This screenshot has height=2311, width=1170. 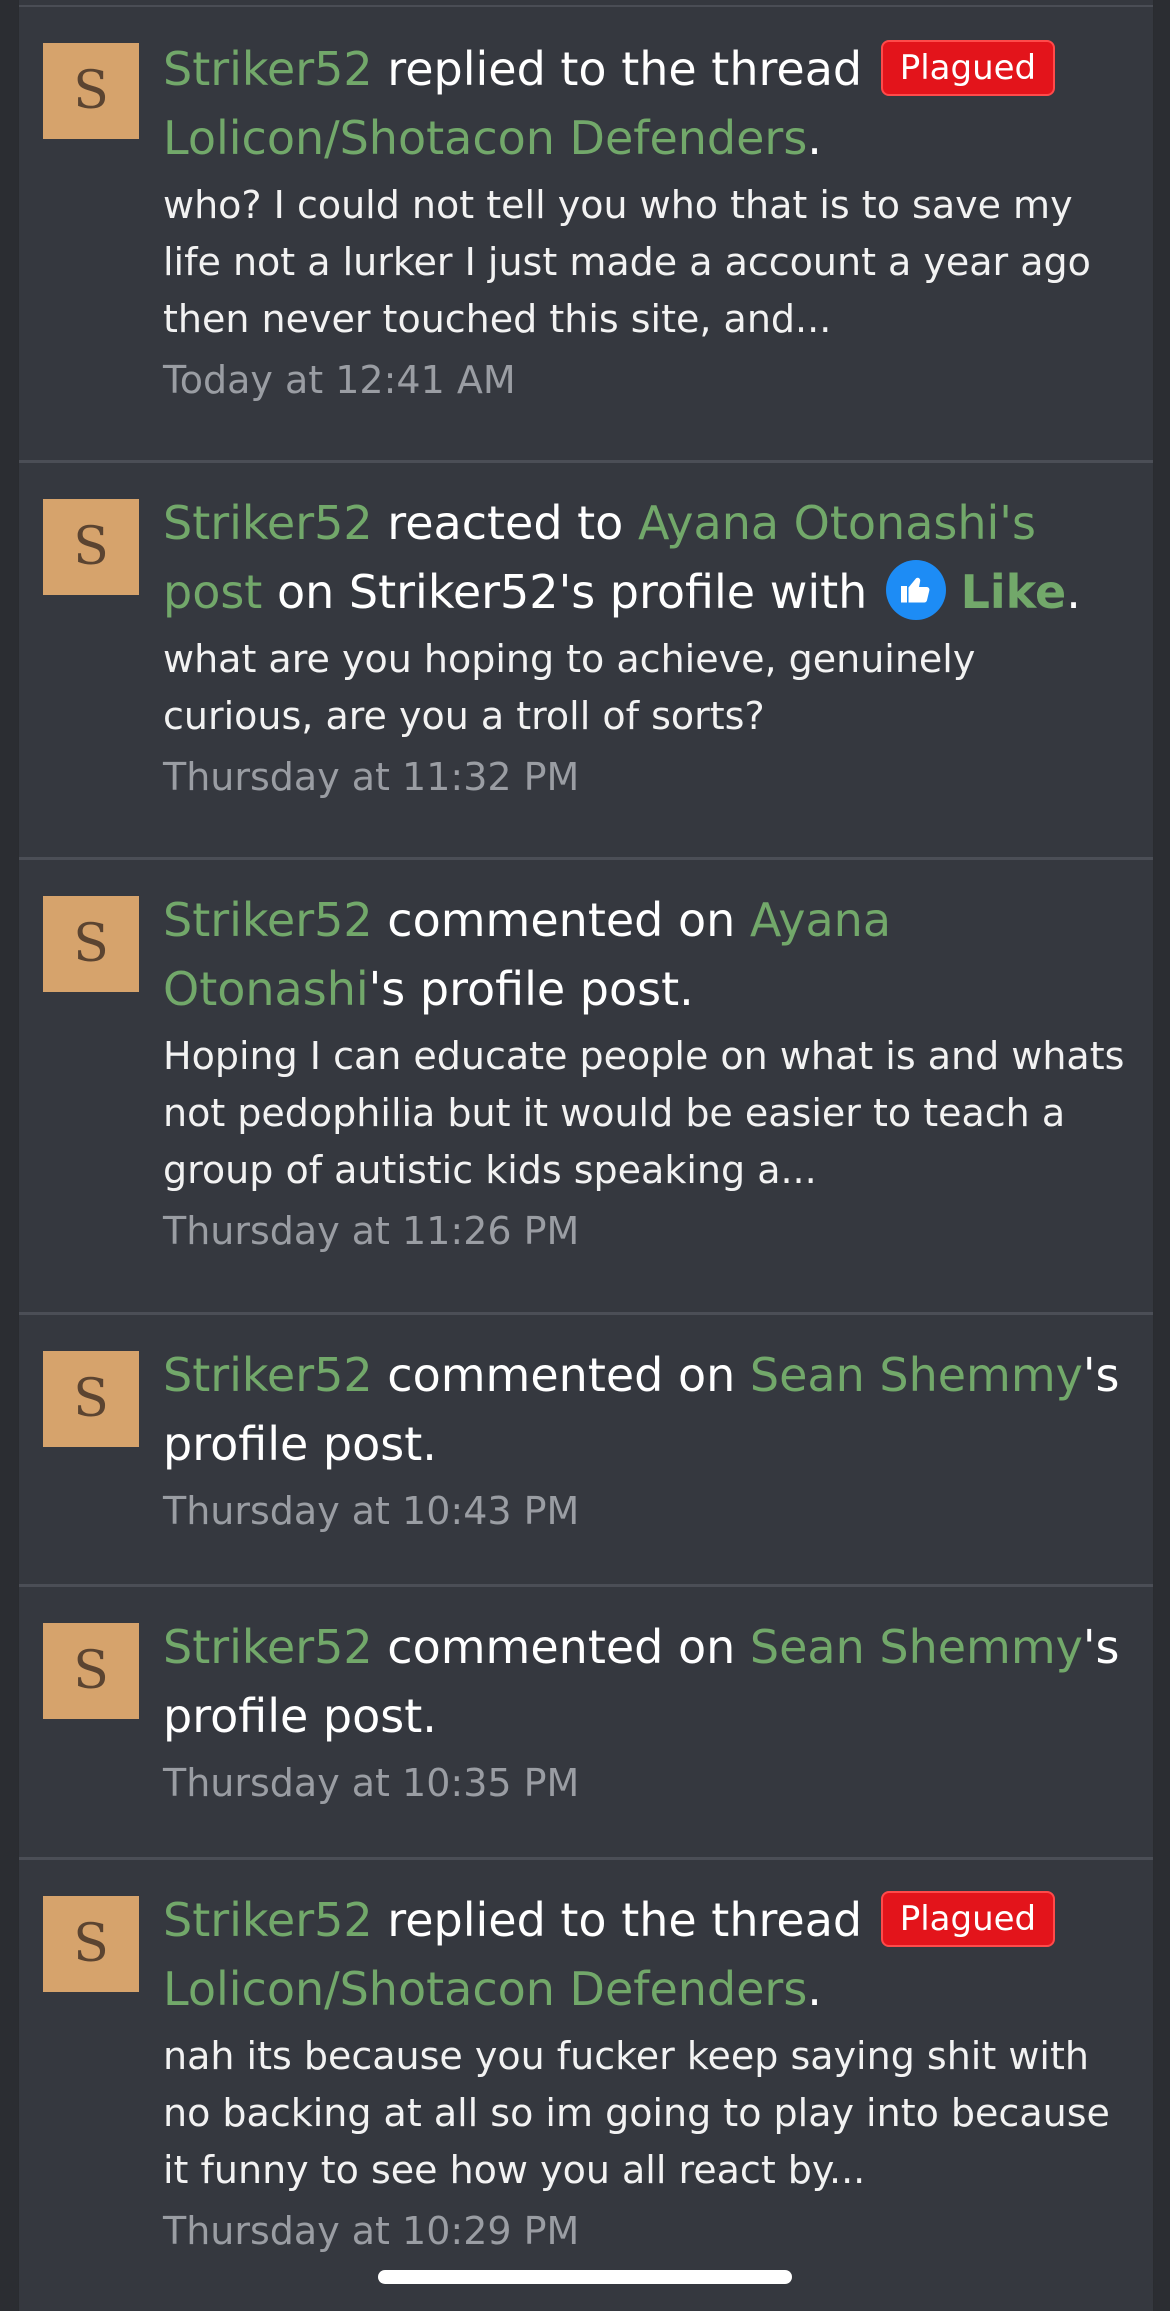 What do you see at coordinates (646, 1511) in the screenshot?
I see `timestamp: Thursday at 10:43 PM` at bounding box center [646, 1511].